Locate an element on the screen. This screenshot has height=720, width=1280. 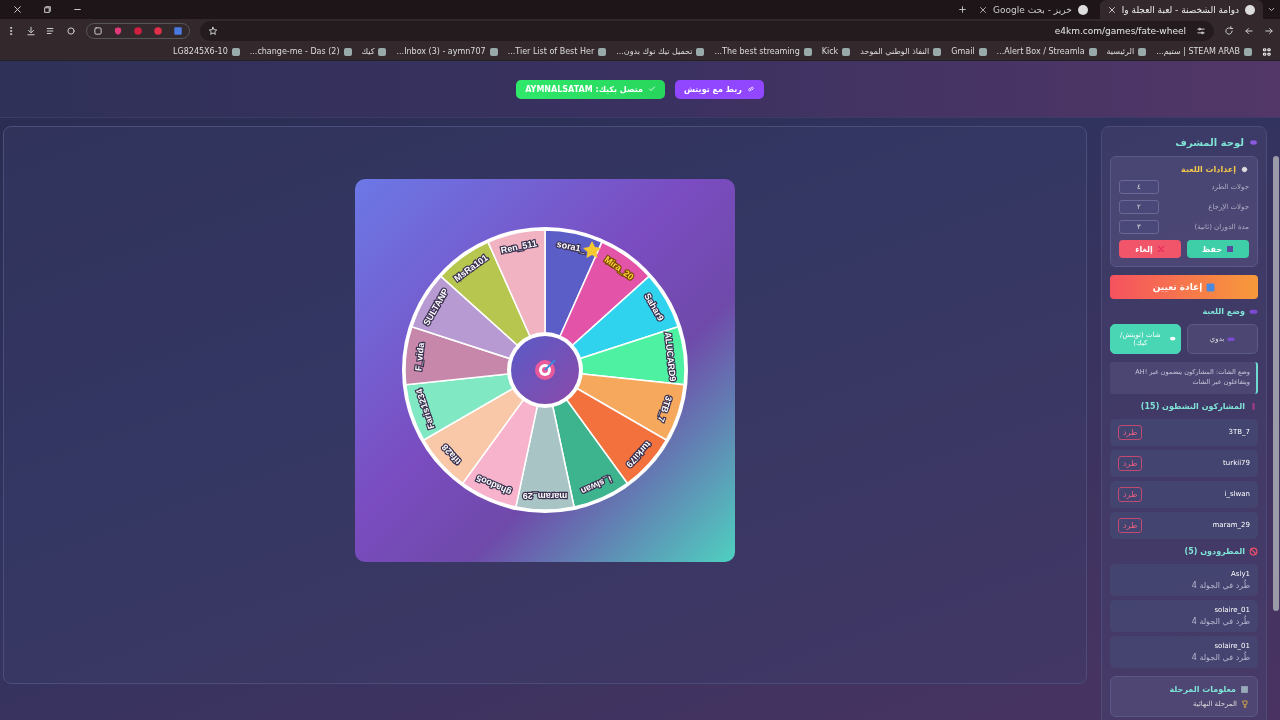
browser-tab: خريز - بحث Google is located at coordinates (1033, 9).